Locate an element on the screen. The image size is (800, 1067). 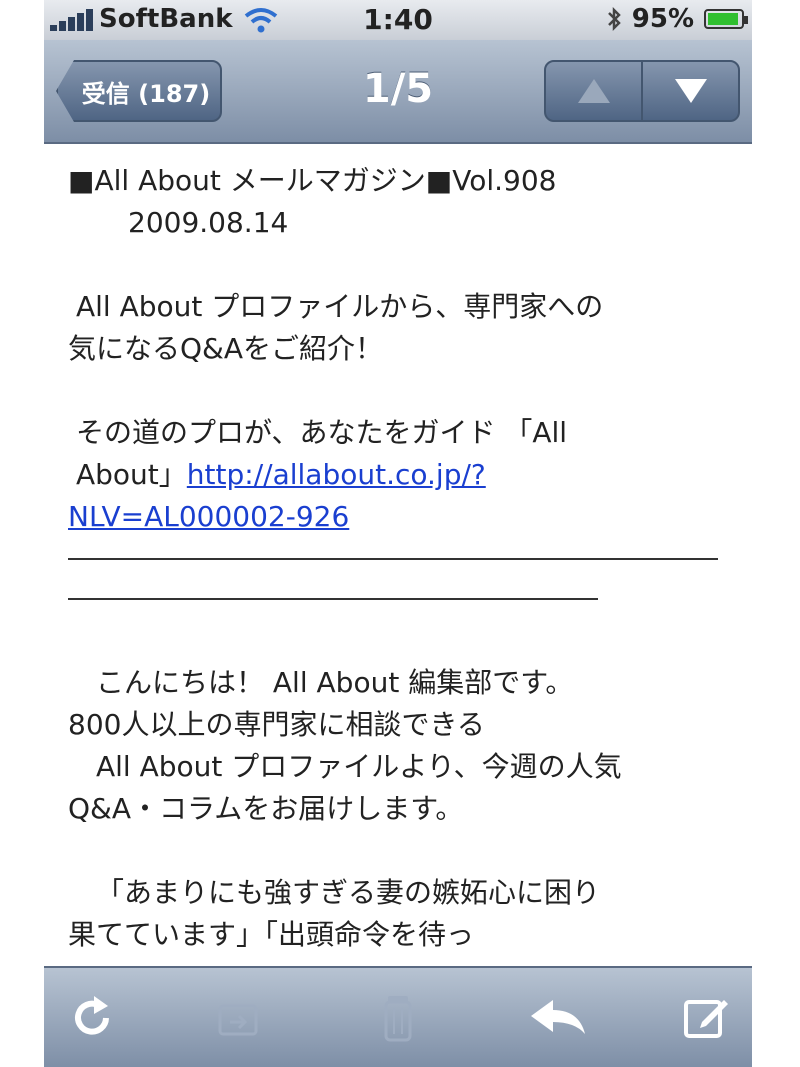
greeting-line-3: All About プロファイルより、今週の人気 is located at coordinates (359, 766).